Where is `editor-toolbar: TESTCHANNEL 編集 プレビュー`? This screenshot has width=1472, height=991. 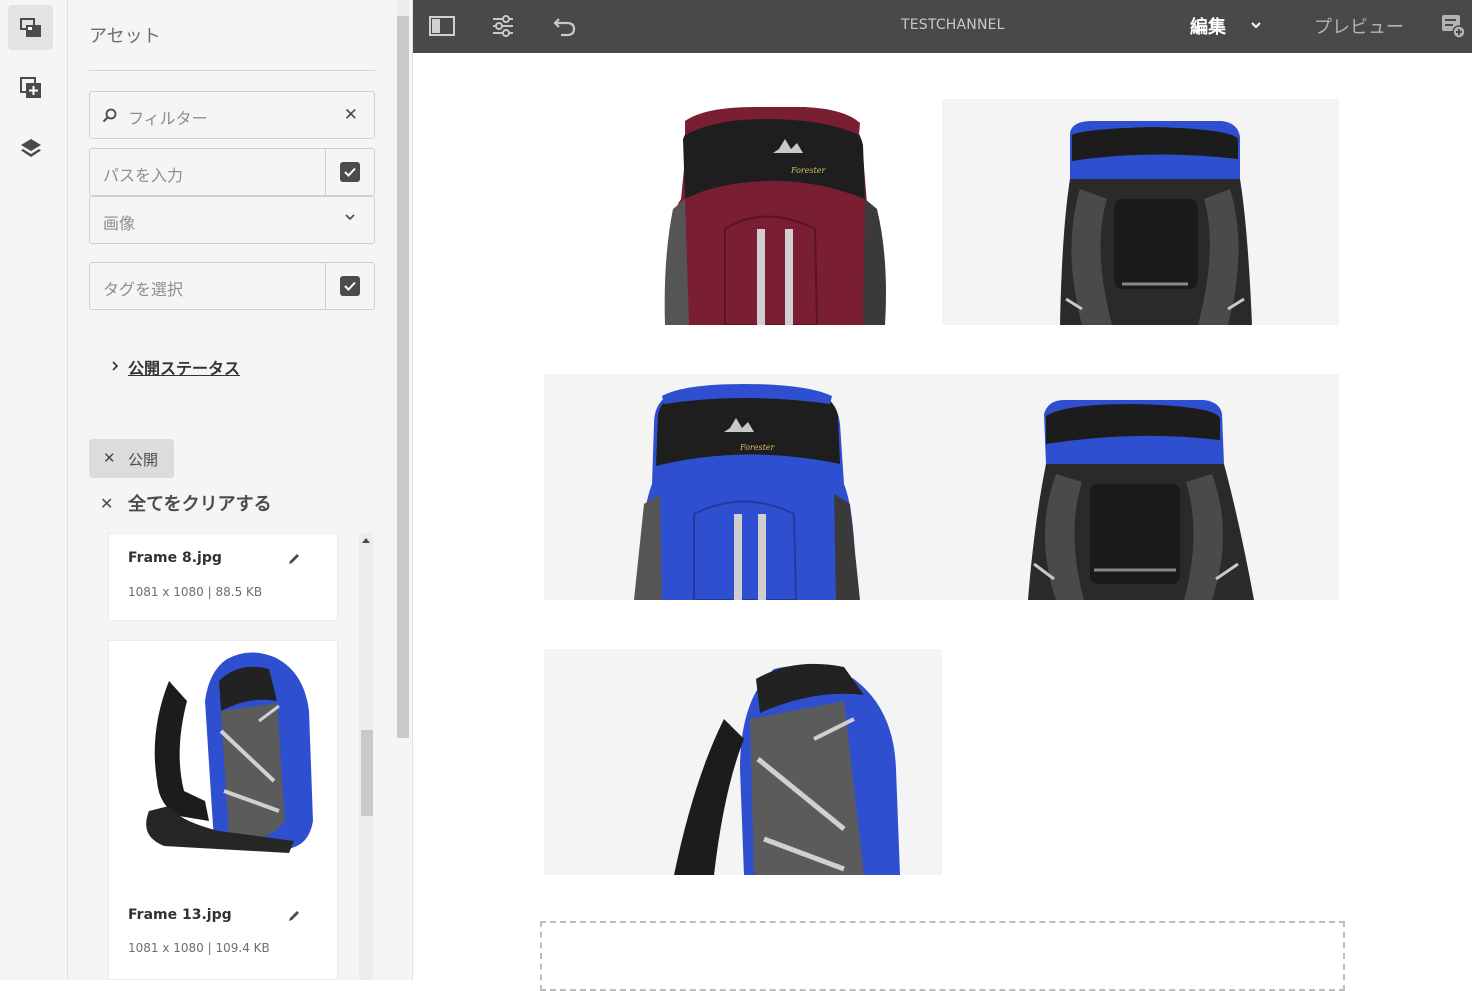
editor-toolbar: TESTCHANNEL 編集 プレビュー is located at coordinates (942, 26).